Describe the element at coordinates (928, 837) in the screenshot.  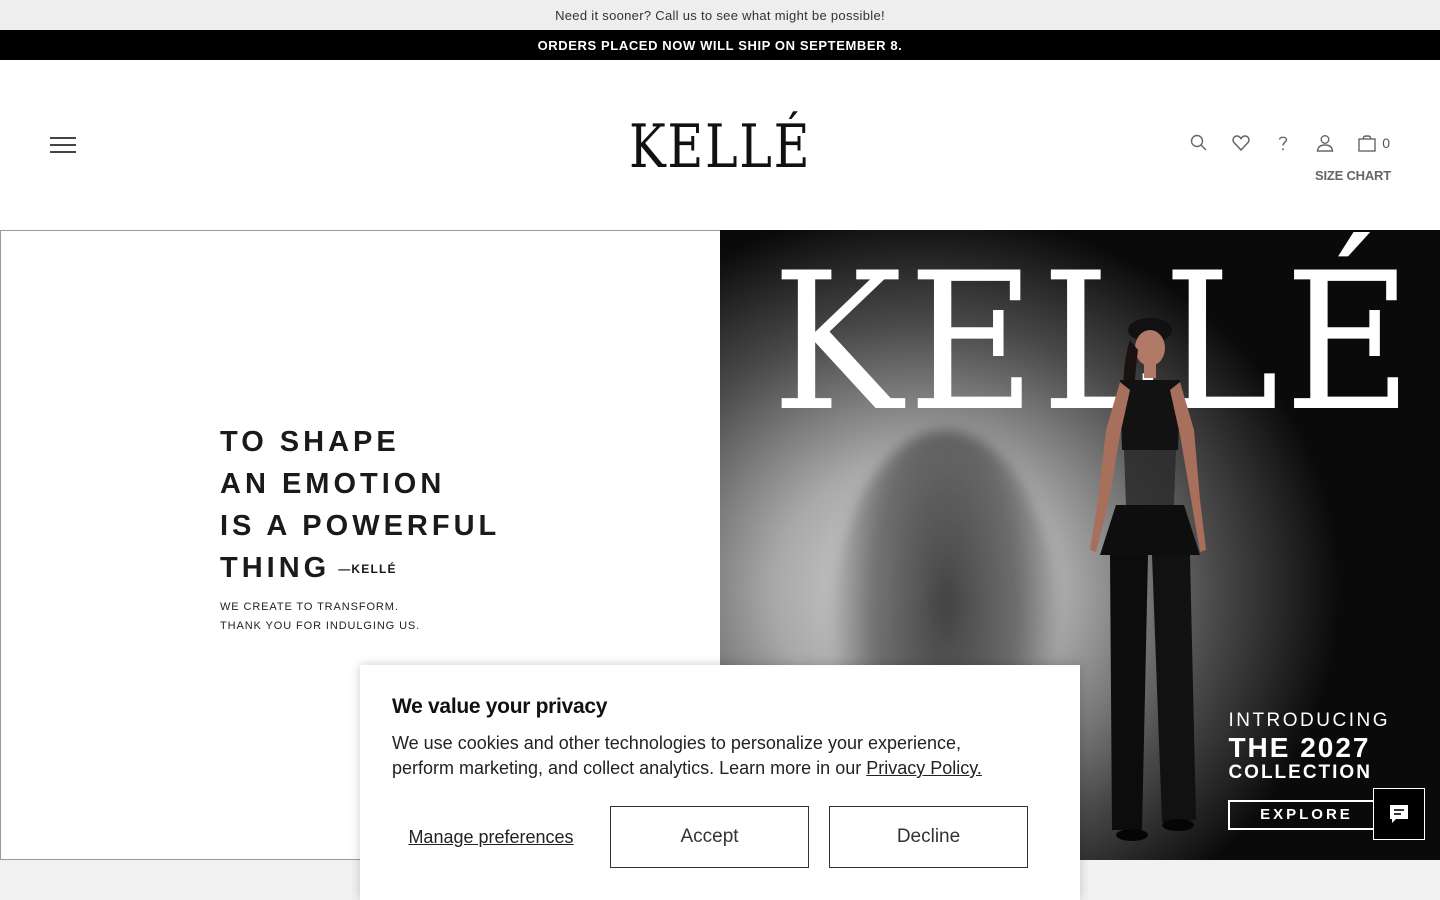
I see `decline-button: Decline` at that location.